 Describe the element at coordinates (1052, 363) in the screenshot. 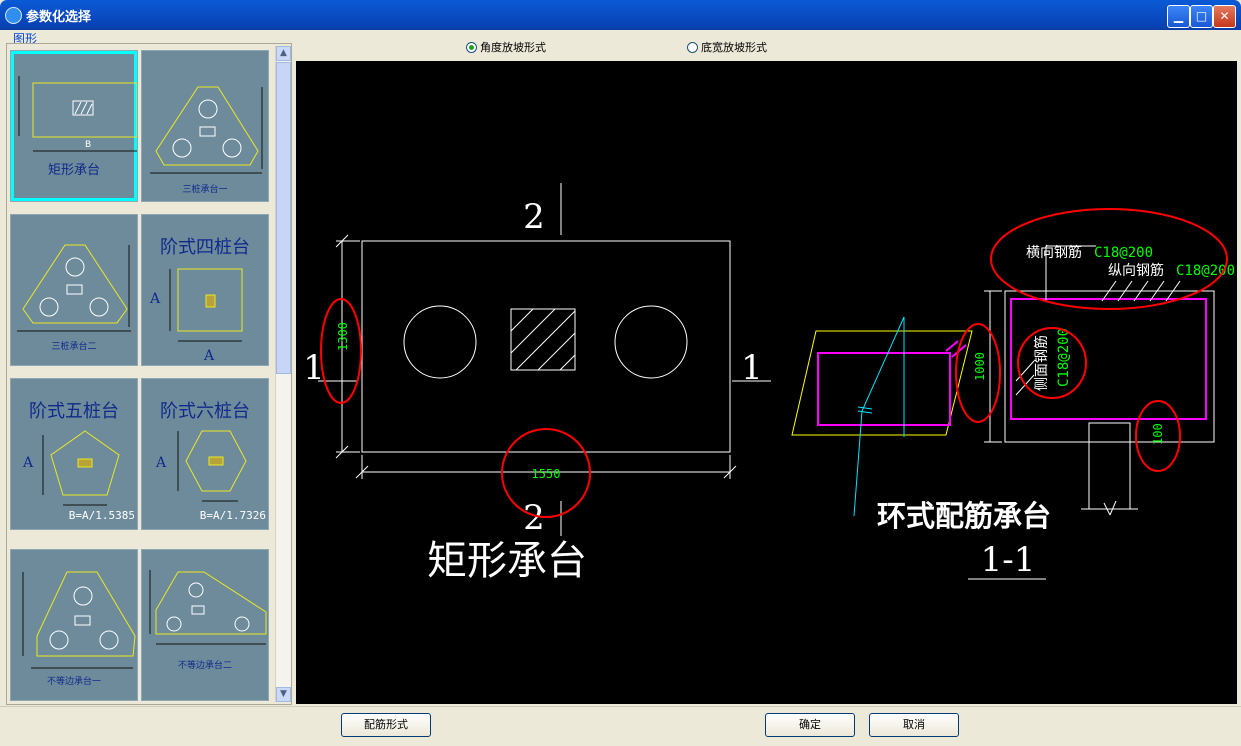

I see `highlight-circle` at that location.